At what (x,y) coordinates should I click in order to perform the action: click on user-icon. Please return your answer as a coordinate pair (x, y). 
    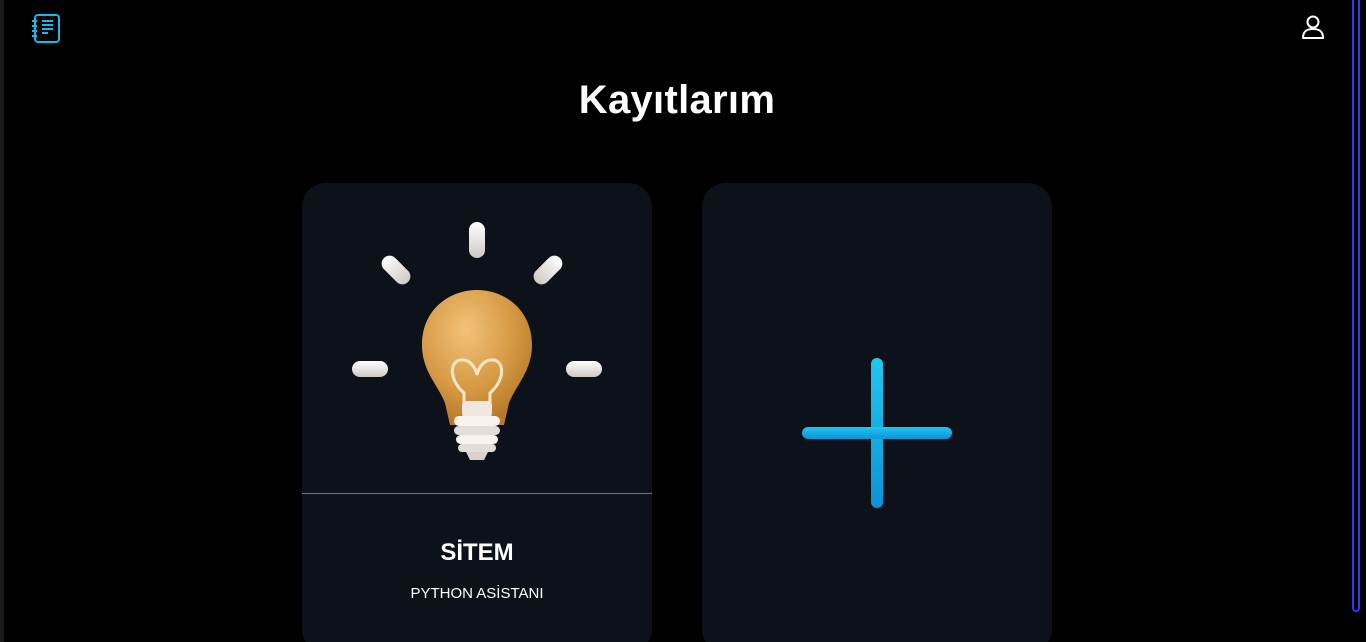
    Looking at the image, I should click on (1313, 27).